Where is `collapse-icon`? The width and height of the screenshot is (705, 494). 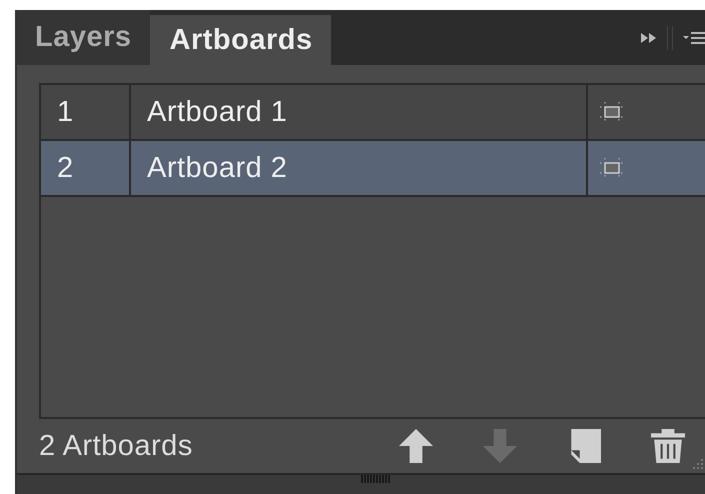
collapse-icon is located at coordinates (649, 37).